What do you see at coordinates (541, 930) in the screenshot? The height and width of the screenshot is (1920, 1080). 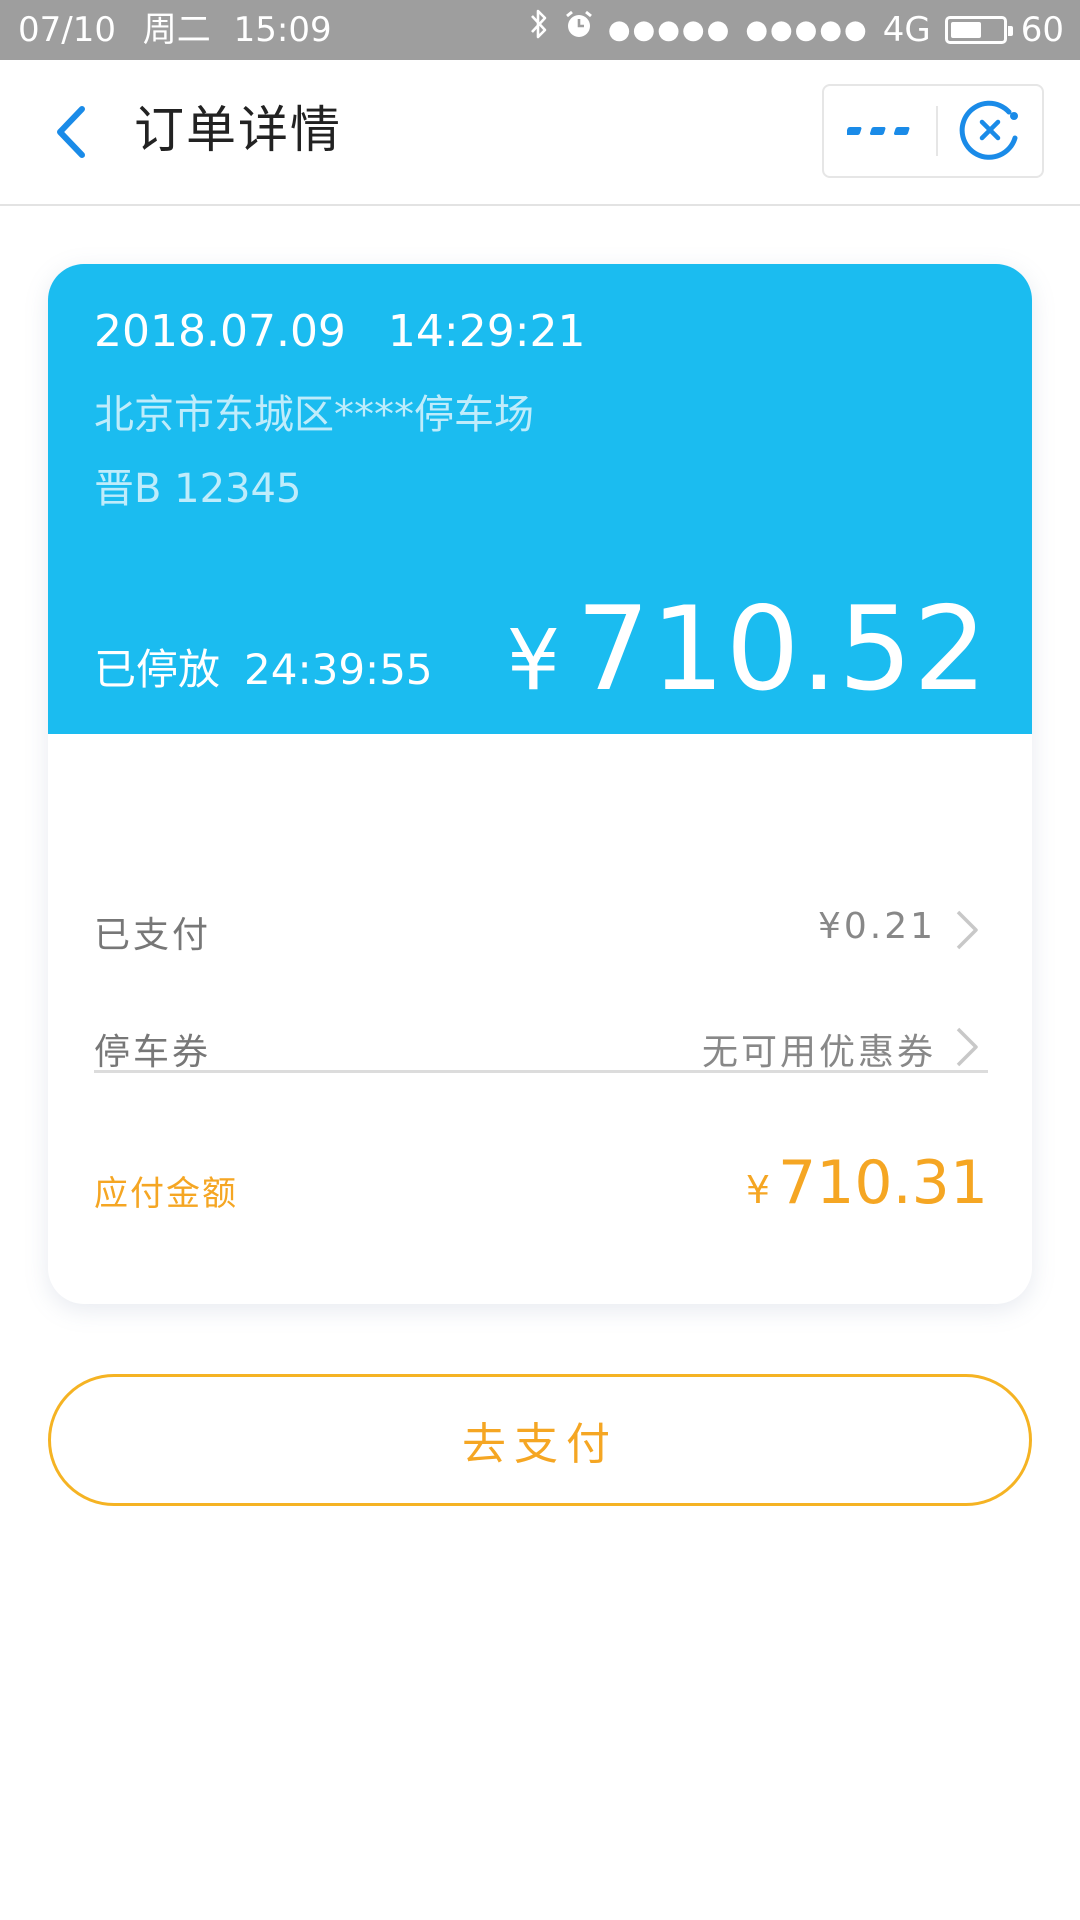 I see `paid-row: 已支付 ¥0.21` at bounding box center [541, 930].